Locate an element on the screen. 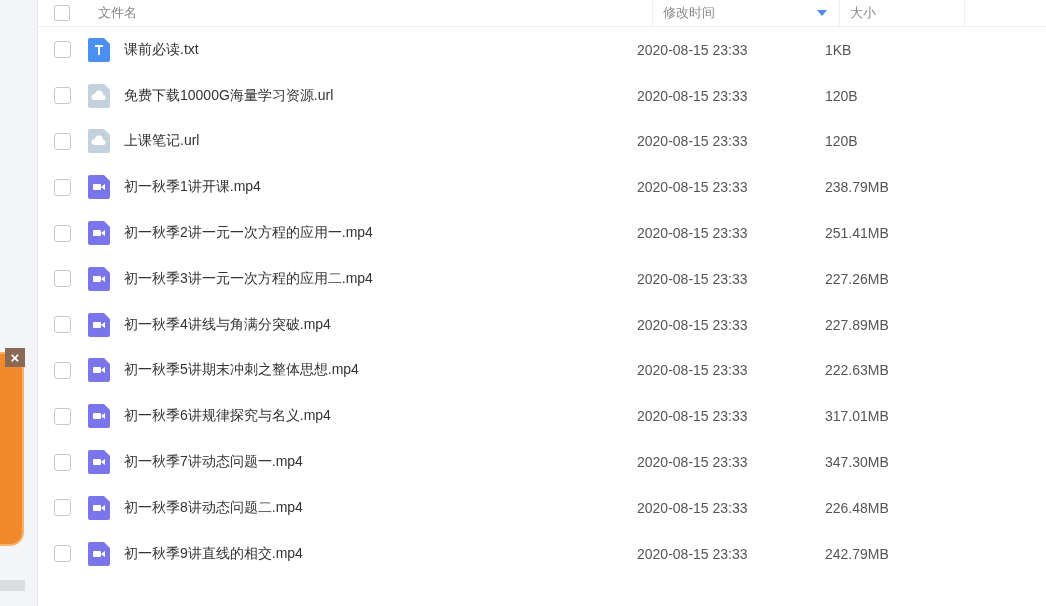  file-size: 242.79MB is located at coordinates (857, 553).